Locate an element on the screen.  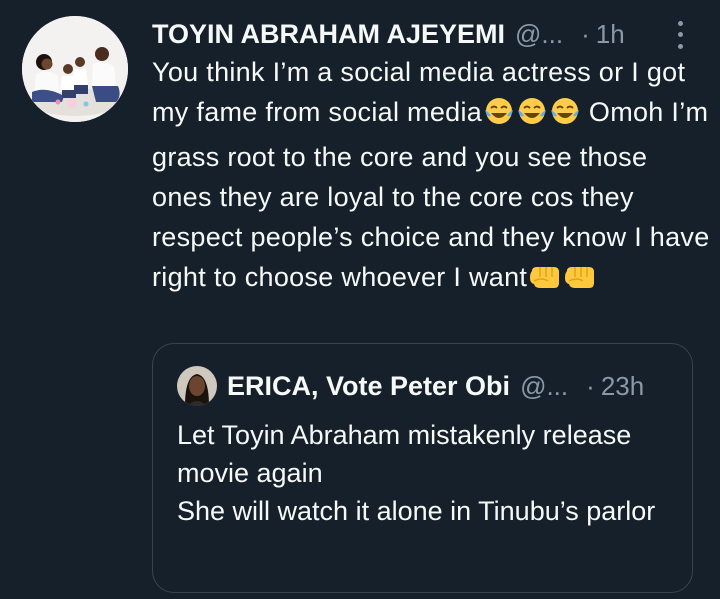
tweet-header: TOYIN ABRAHAM AJEYEMI @... · 1h is located at coordinates (421, 34).